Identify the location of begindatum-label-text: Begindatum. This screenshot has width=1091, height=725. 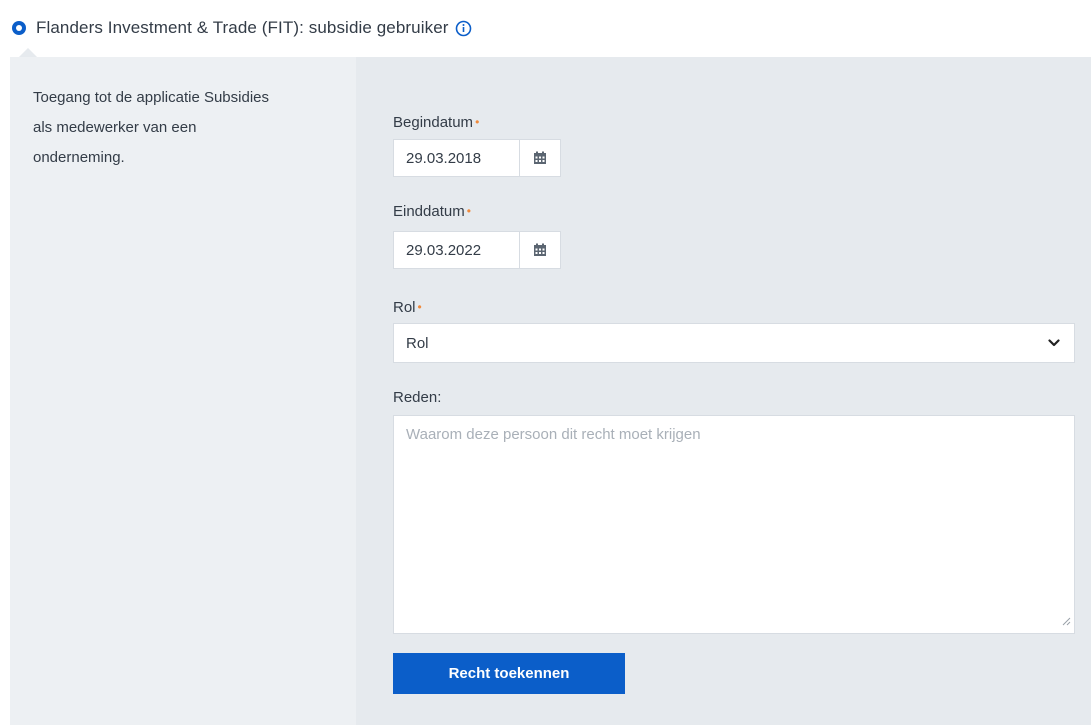
(433, 122).